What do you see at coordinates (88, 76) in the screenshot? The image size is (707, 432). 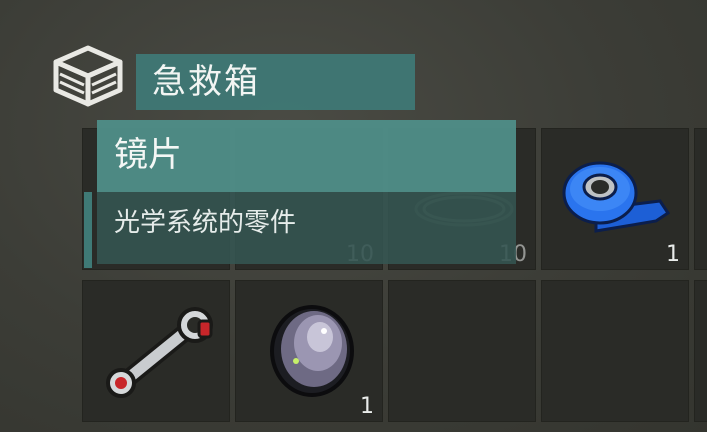 I see `storage-box-icon` at bounding box center [88, 76].